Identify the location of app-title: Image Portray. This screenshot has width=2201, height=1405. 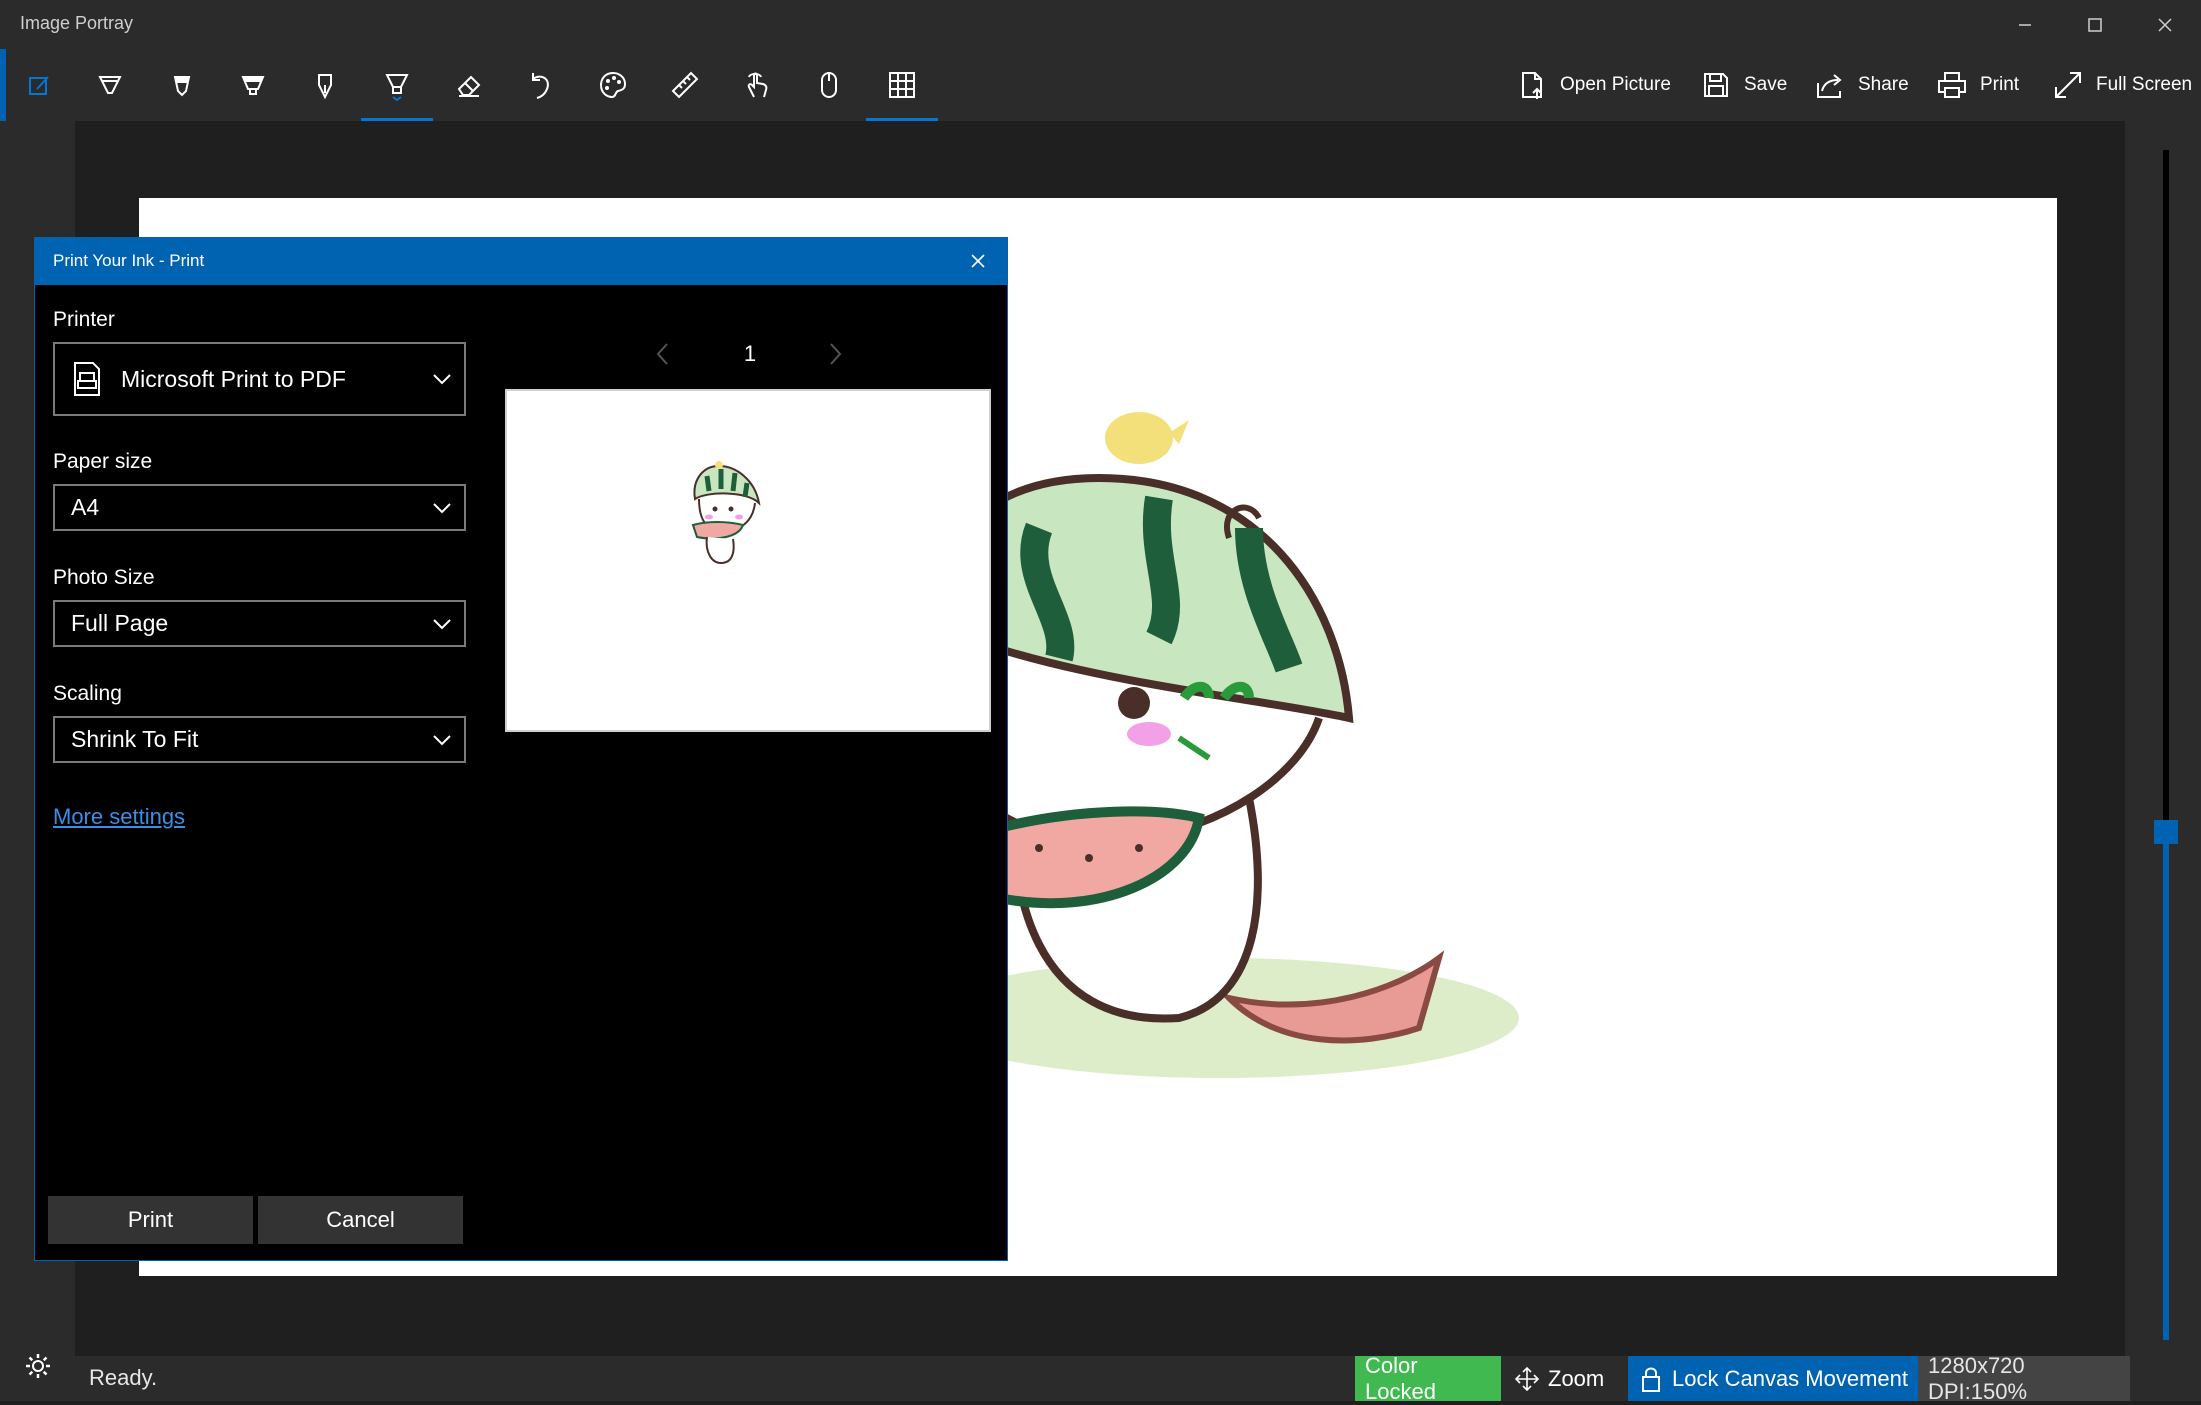
(77, 23).